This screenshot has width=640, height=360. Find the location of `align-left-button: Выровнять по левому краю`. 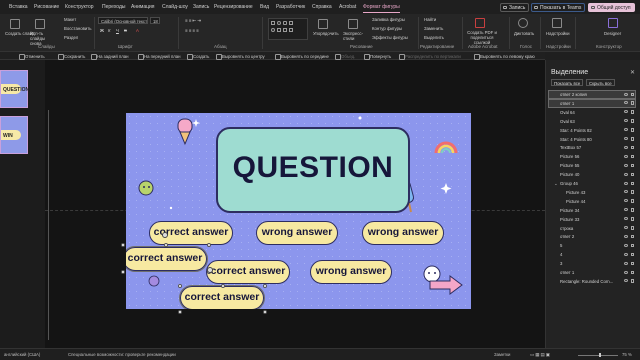

align-left-button: Выровнять по левому краю is located at coordinates (504, 57).